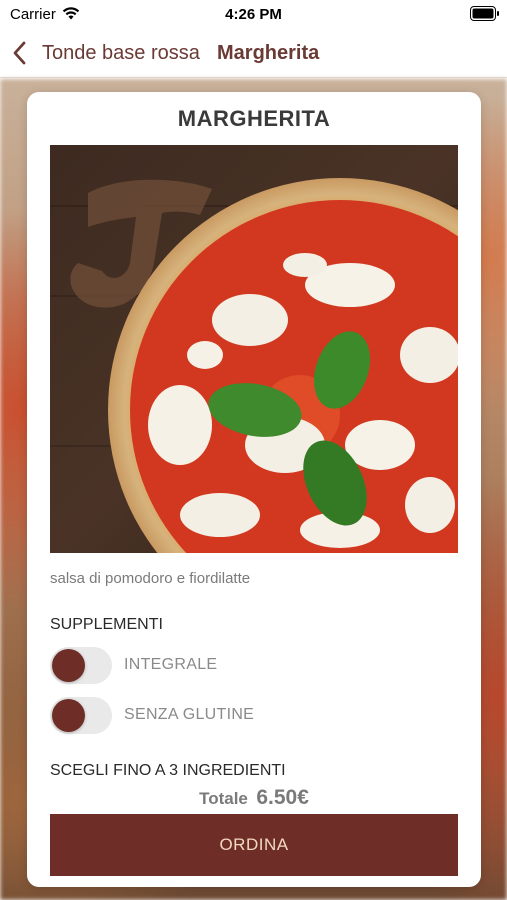  What do you see at coordinates (223, 798) in the screenshot?
I see `total-label: Totale` at bounding box center [223, 798].